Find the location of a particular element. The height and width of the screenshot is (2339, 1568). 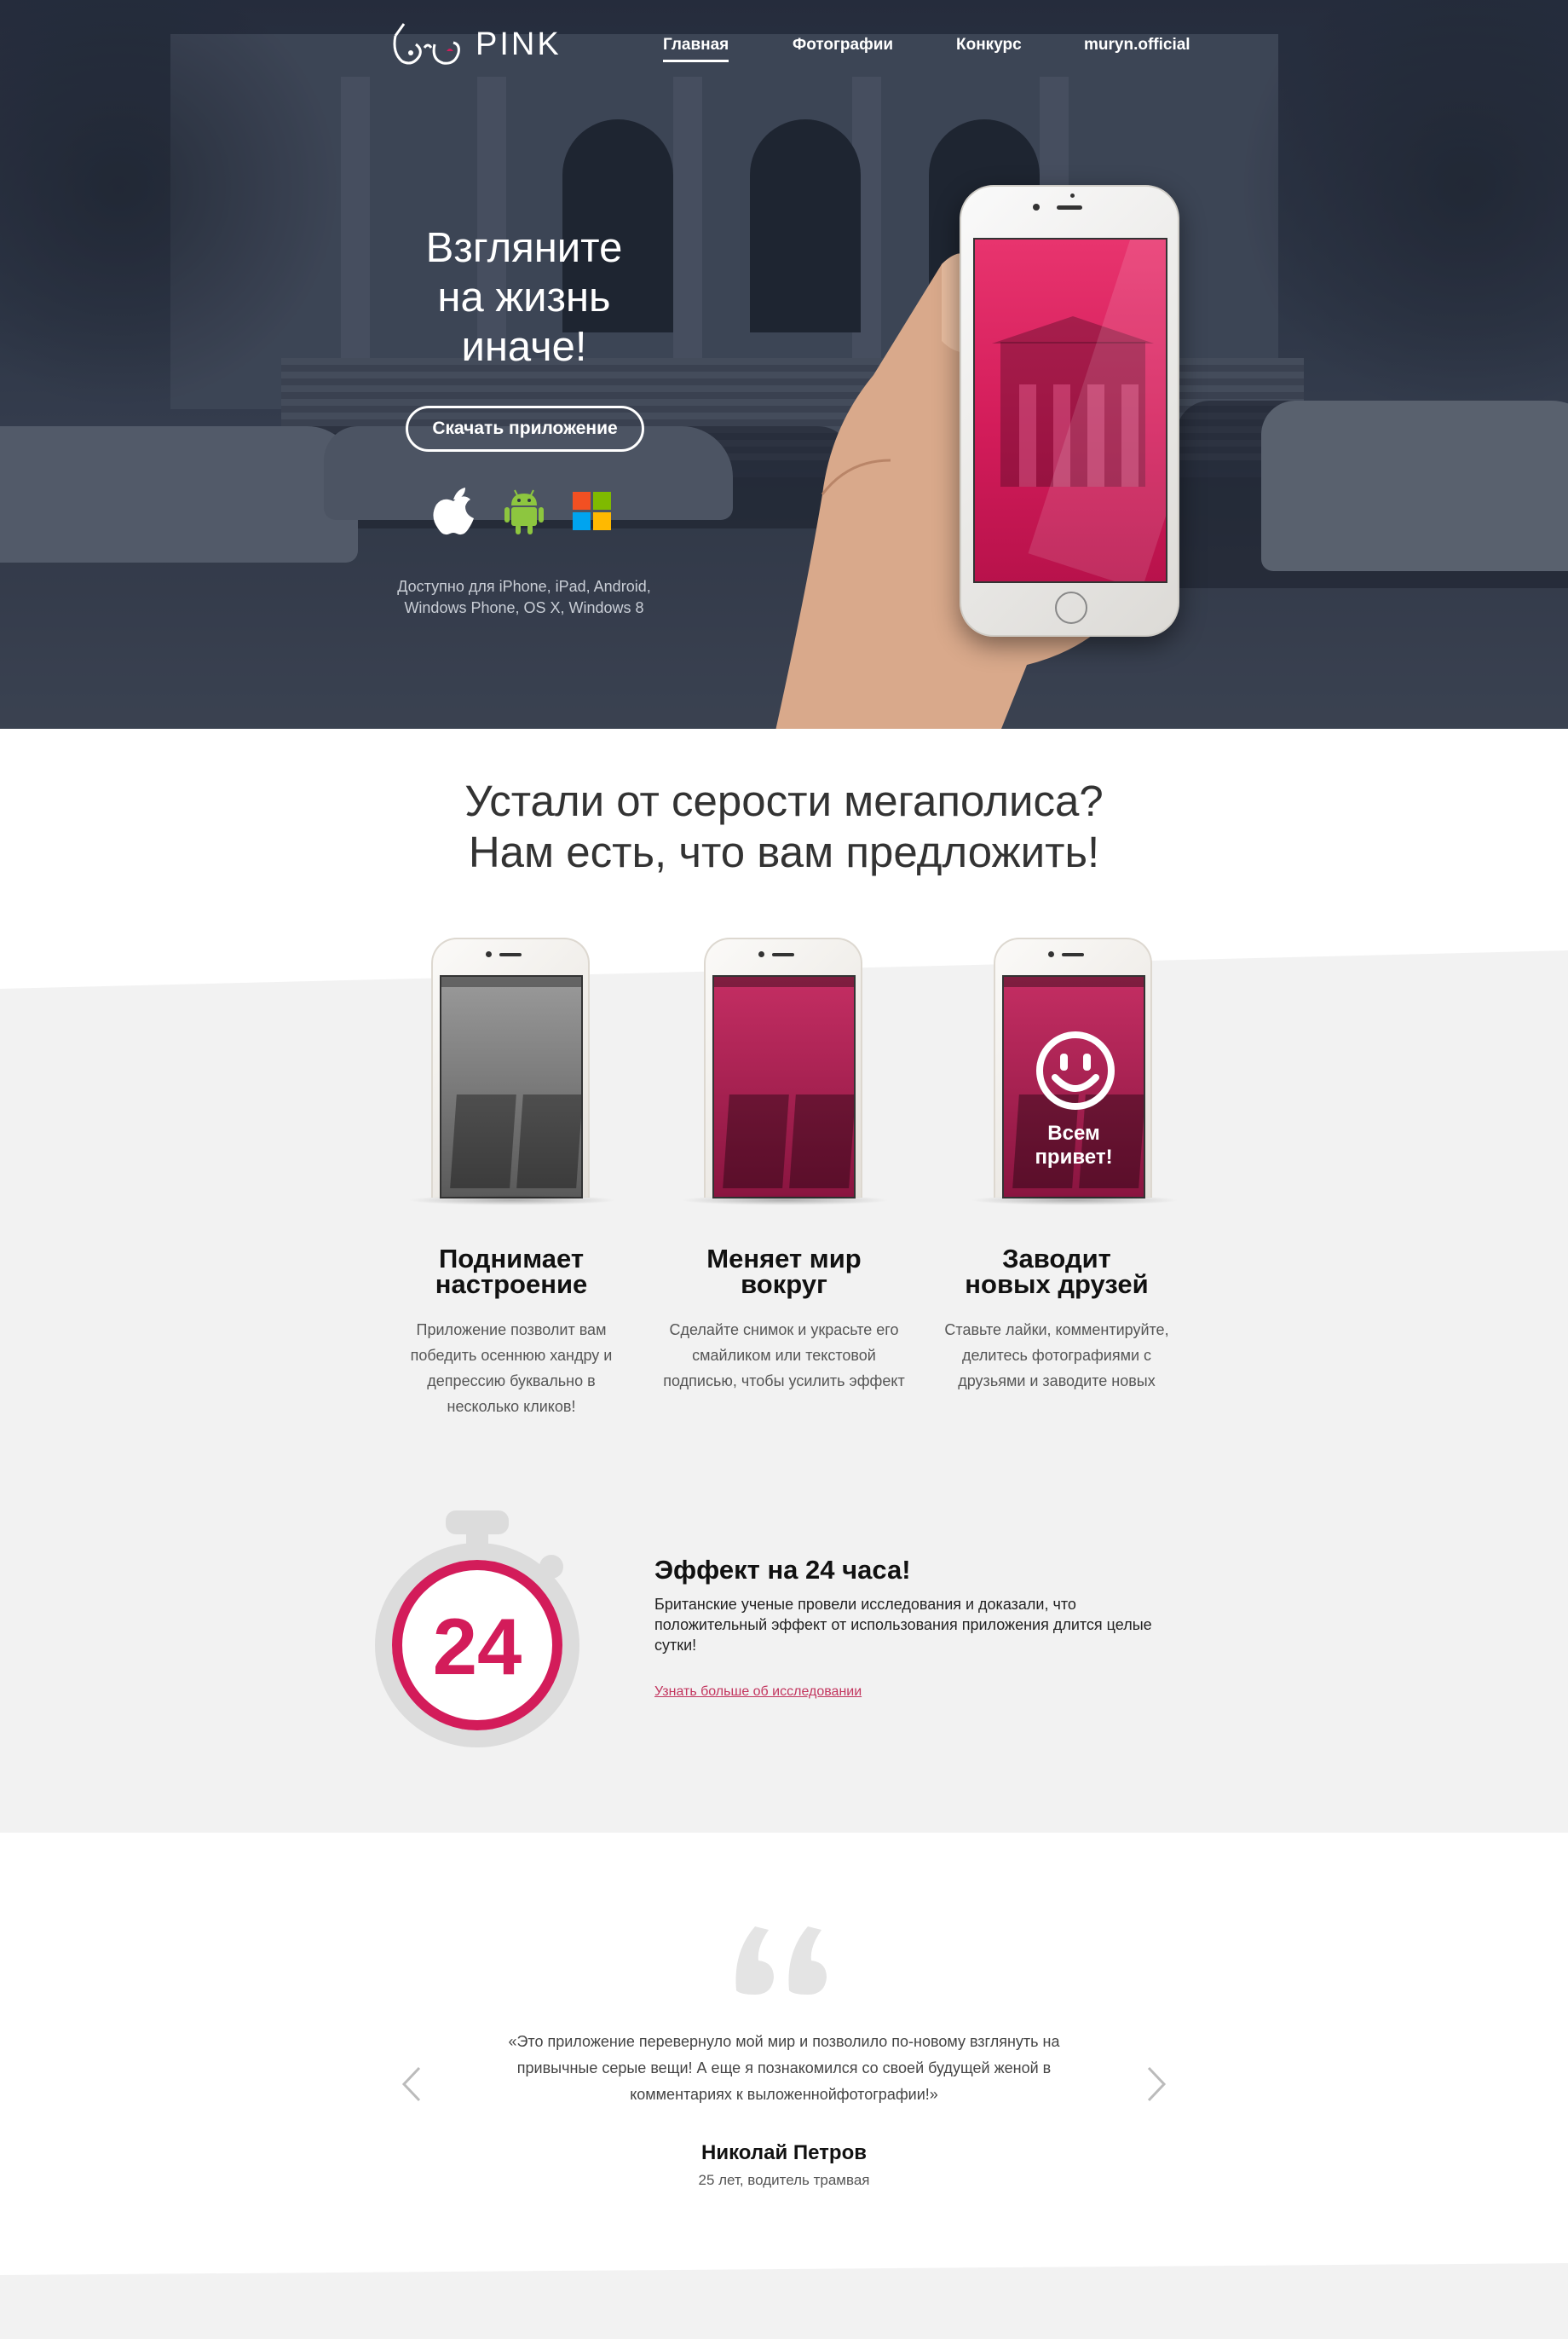

glasses-logo-icon is located at coordinates (427, 44).